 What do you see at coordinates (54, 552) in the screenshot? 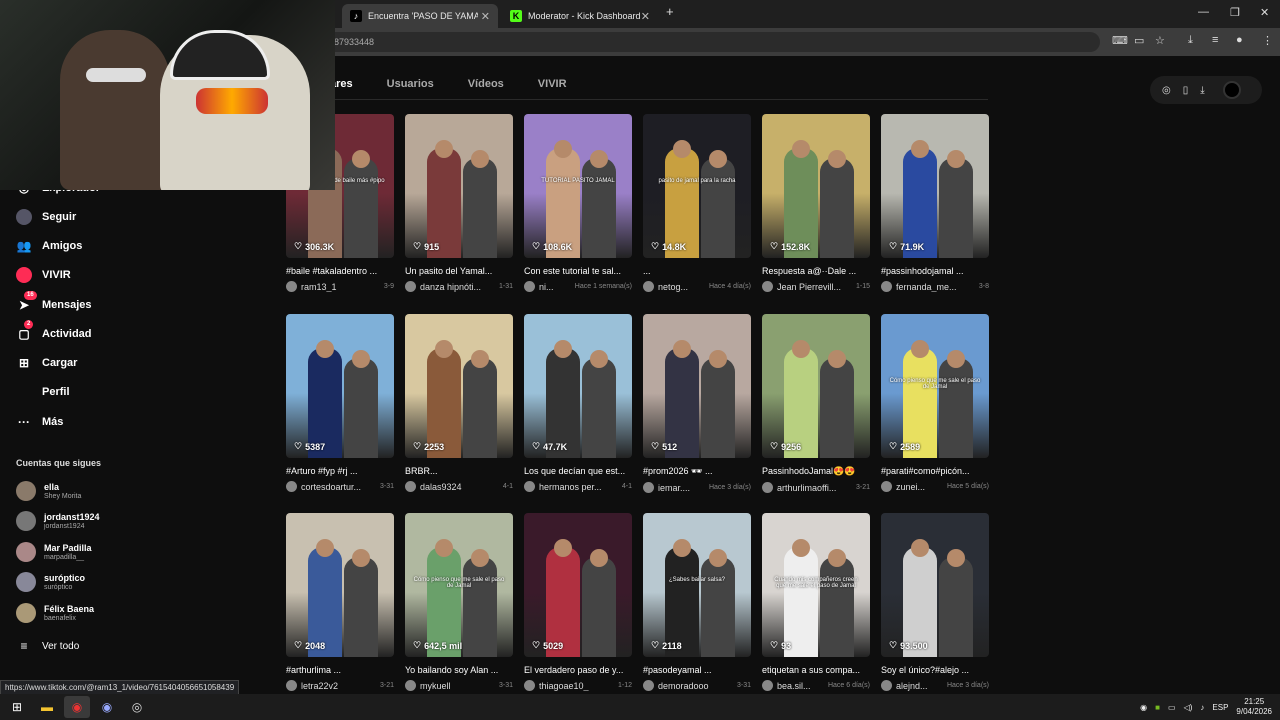
I see `following-account: Mar Padilla marpadilla__` at bounding box center [54, 552].